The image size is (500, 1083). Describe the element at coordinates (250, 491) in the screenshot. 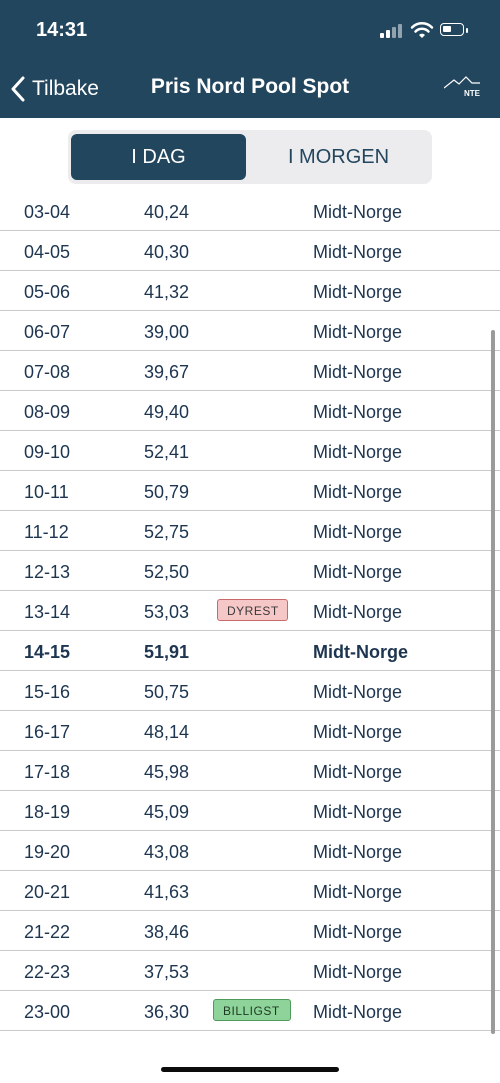

I see `table-row: 10-11 50,79 Midt-Norge` at that location.